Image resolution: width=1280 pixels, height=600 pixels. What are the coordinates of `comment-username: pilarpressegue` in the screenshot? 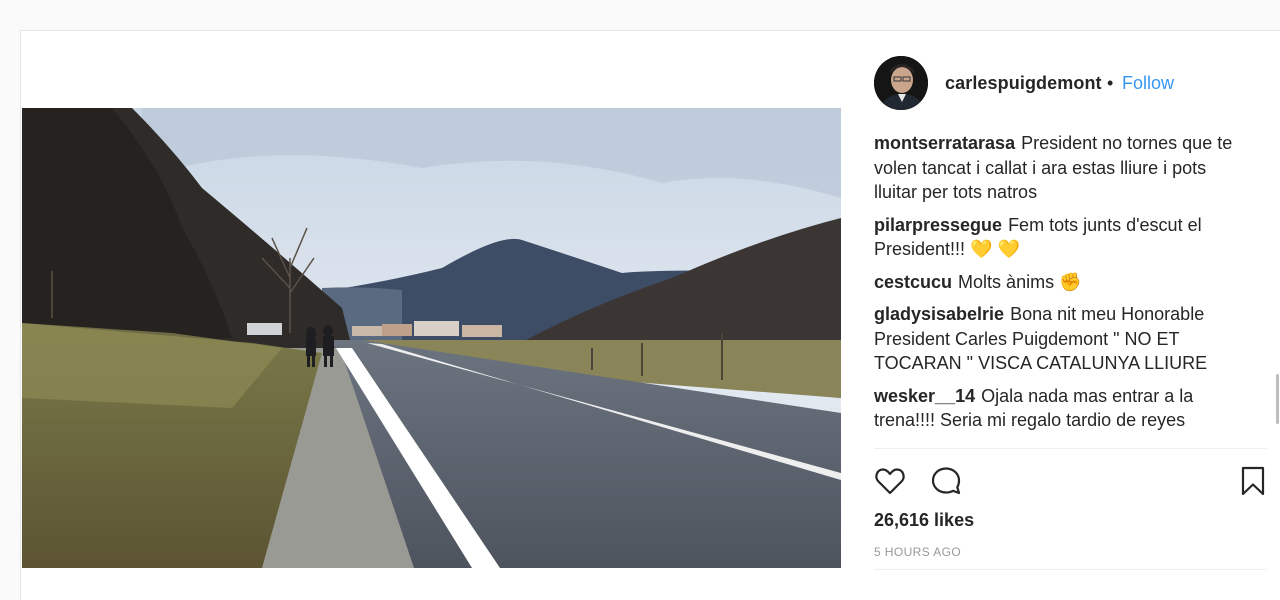 It's located at (938, 225).